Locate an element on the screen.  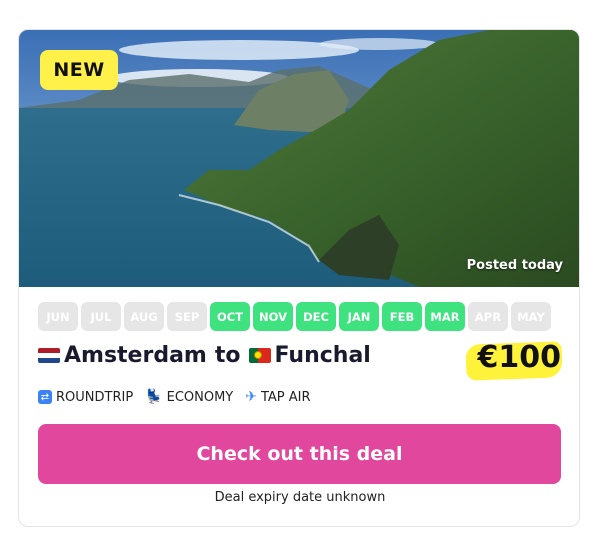
price-tag: €100 is located at coordinates (515, 360).